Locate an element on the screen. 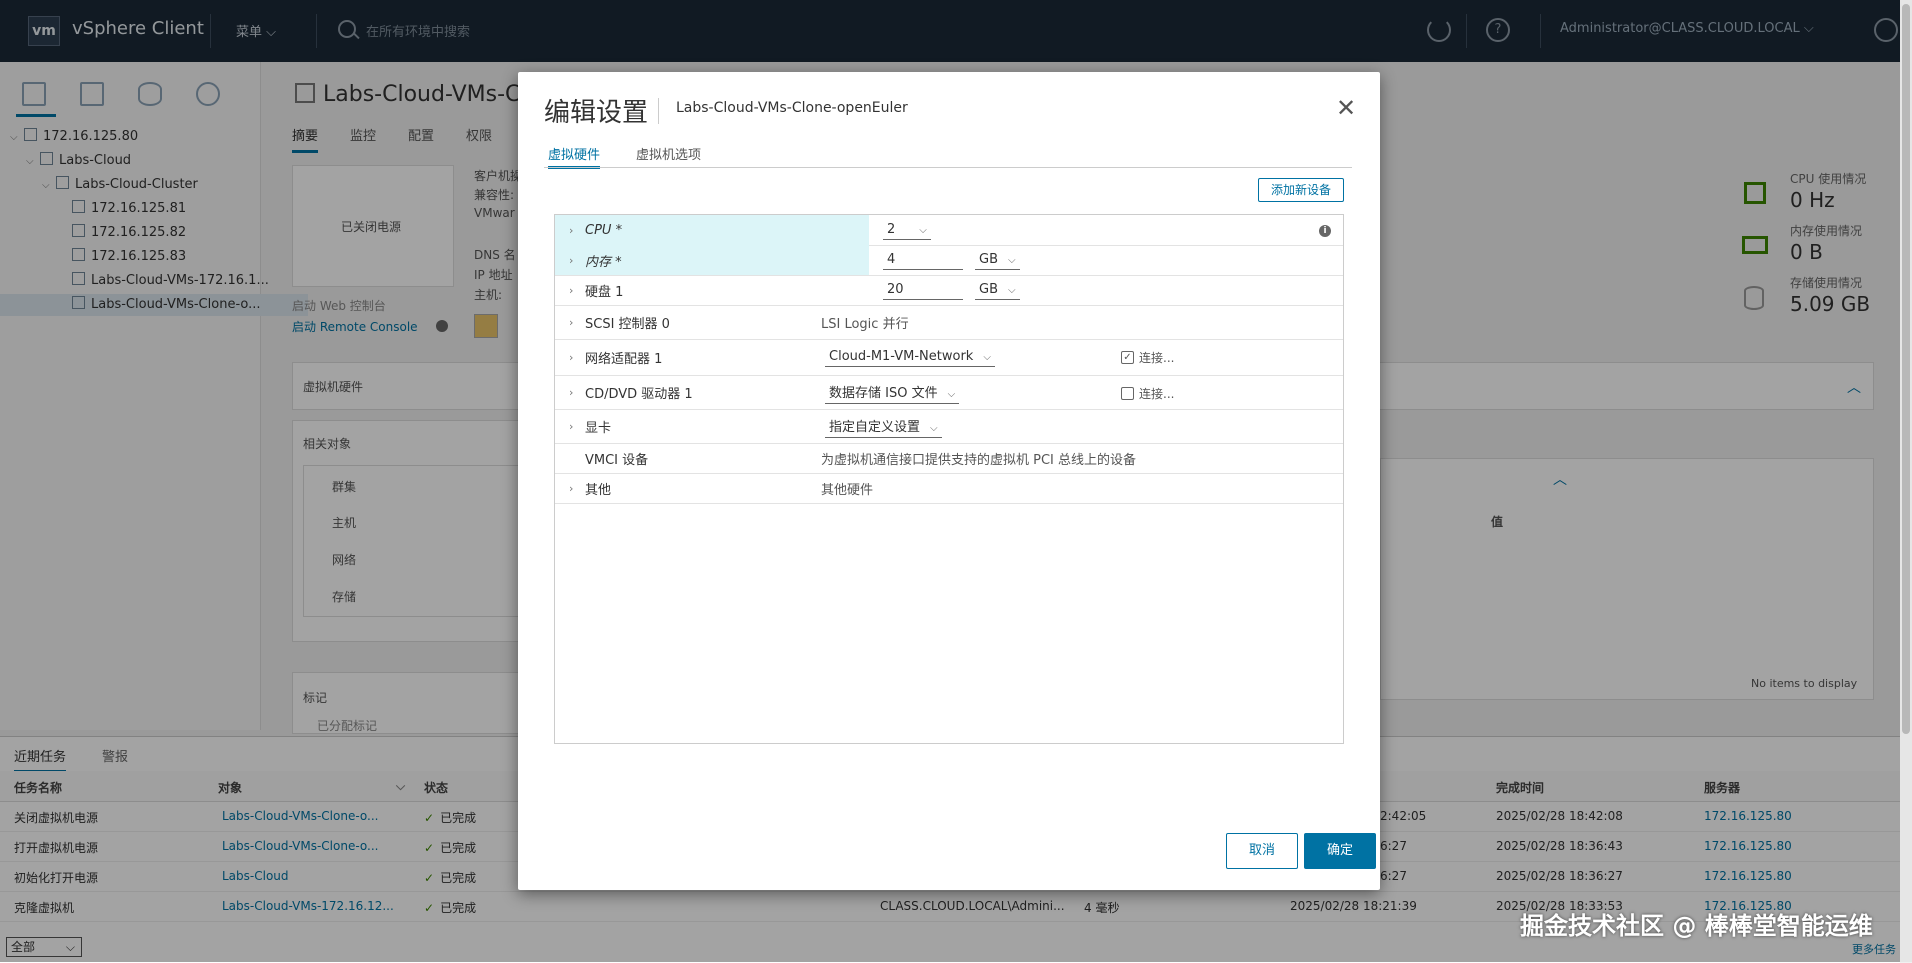 This screenshot has width=1912, height=963. cpu-label: CPU * is located at coordinates (604, 230).